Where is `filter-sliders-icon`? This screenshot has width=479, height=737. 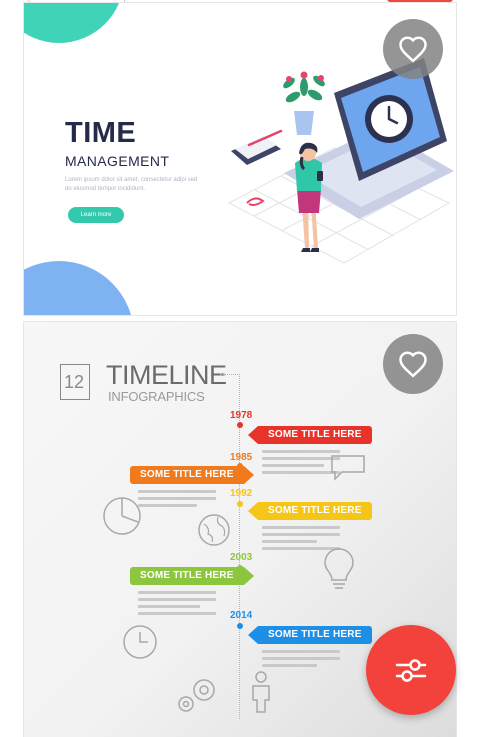 filter-sliders-icon is located at coordinates (411, 670).